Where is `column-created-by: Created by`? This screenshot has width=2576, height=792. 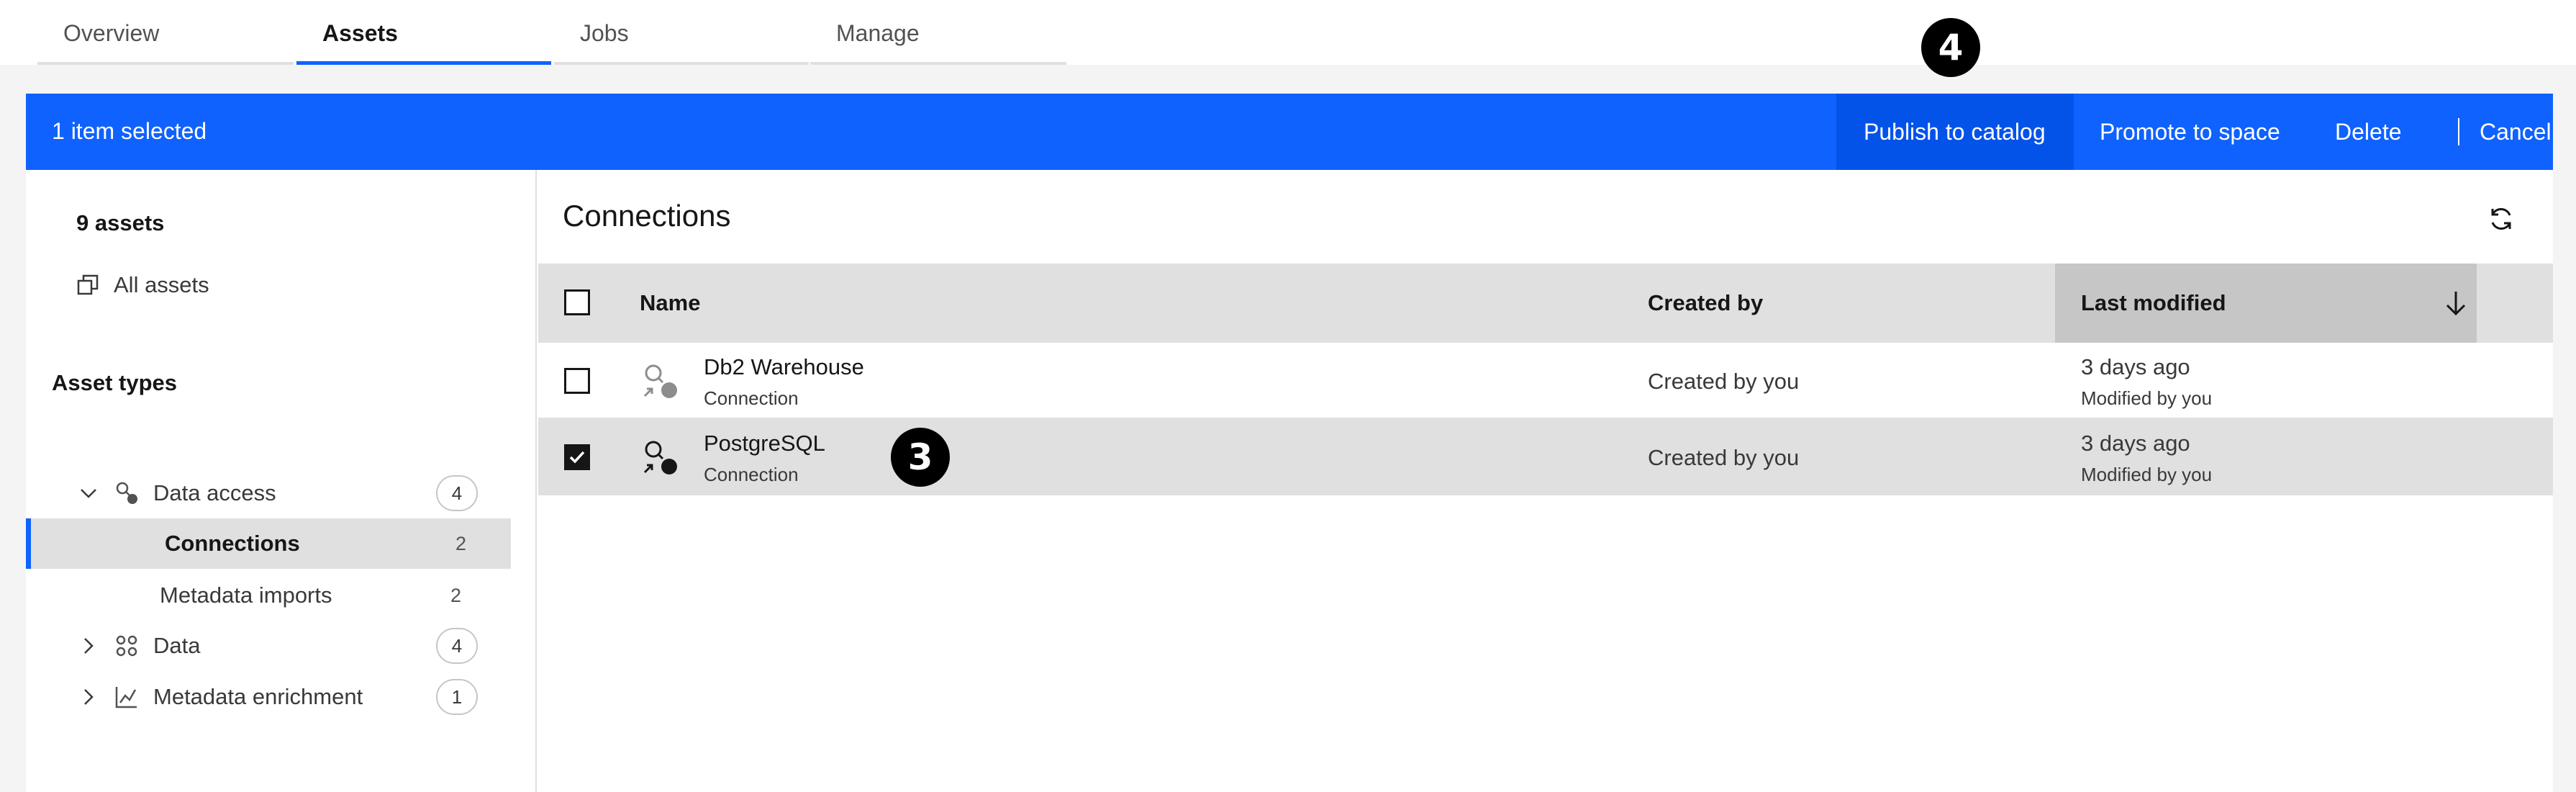 column-created-by: Created by is located at coordinates (1706, 303).